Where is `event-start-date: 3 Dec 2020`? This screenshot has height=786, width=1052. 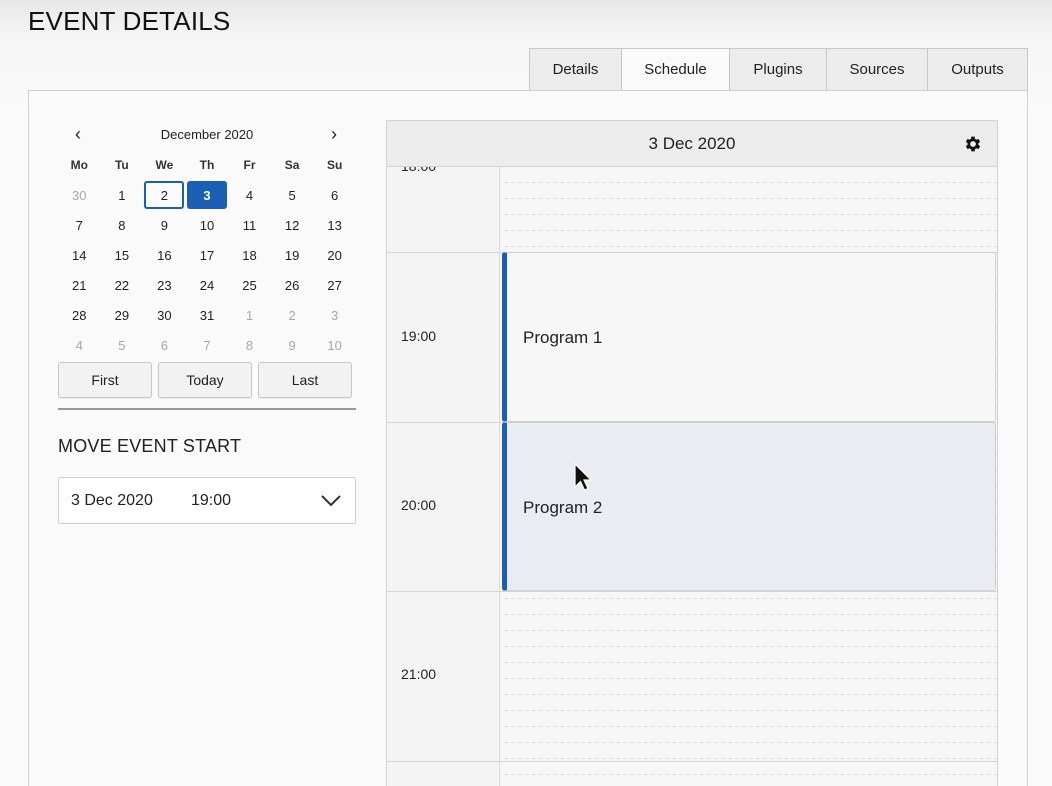
event-start-date: 3 Dec 2020 is located at coordinates (112, 500).